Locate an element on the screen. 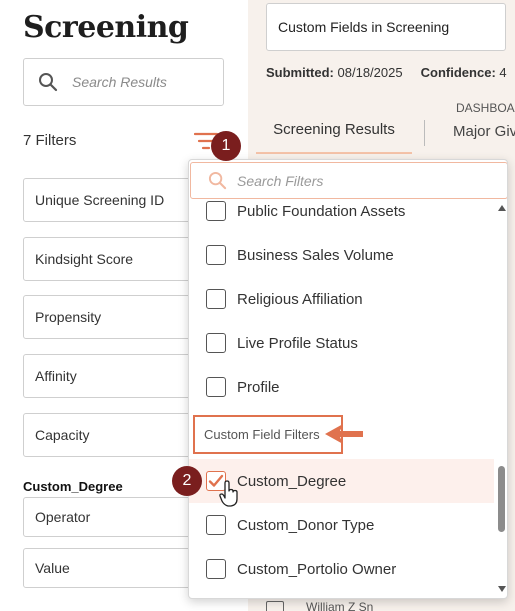 The image size is (515, 611). filter-option-custom-donor-type: Custom_Donor Type is located at coordinates (341, 525).